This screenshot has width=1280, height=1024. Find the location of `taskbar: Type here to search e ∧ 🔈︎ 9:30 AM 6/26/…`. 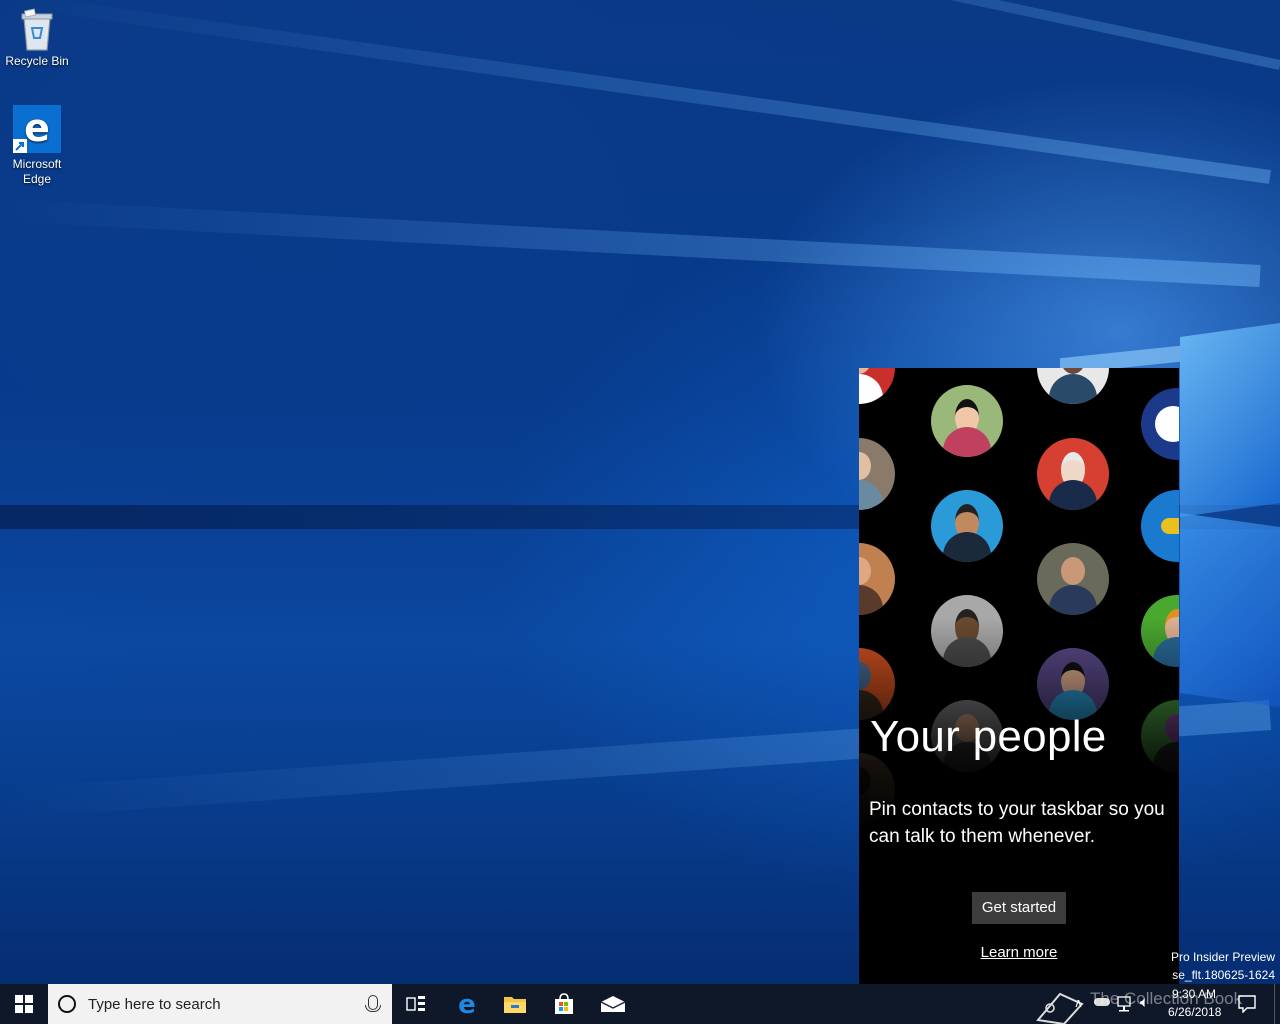

taskbar: Type here to search e ∧ 🔈︎ 9:30 AM 6/26/… is located at coordinates (640, 1004).